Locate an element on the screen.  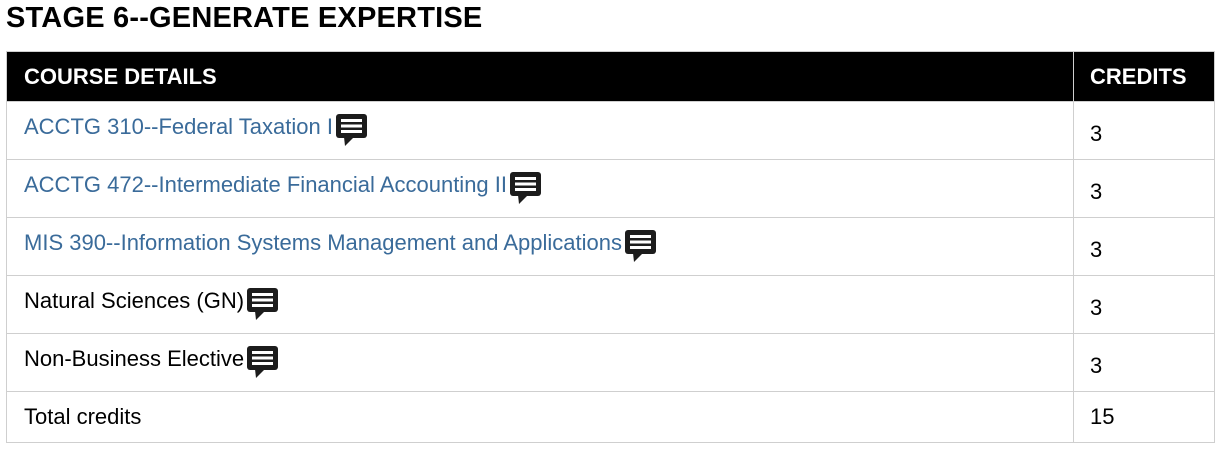
table-row: Non-Business Elective 3 is located at coordinates (610, 362).